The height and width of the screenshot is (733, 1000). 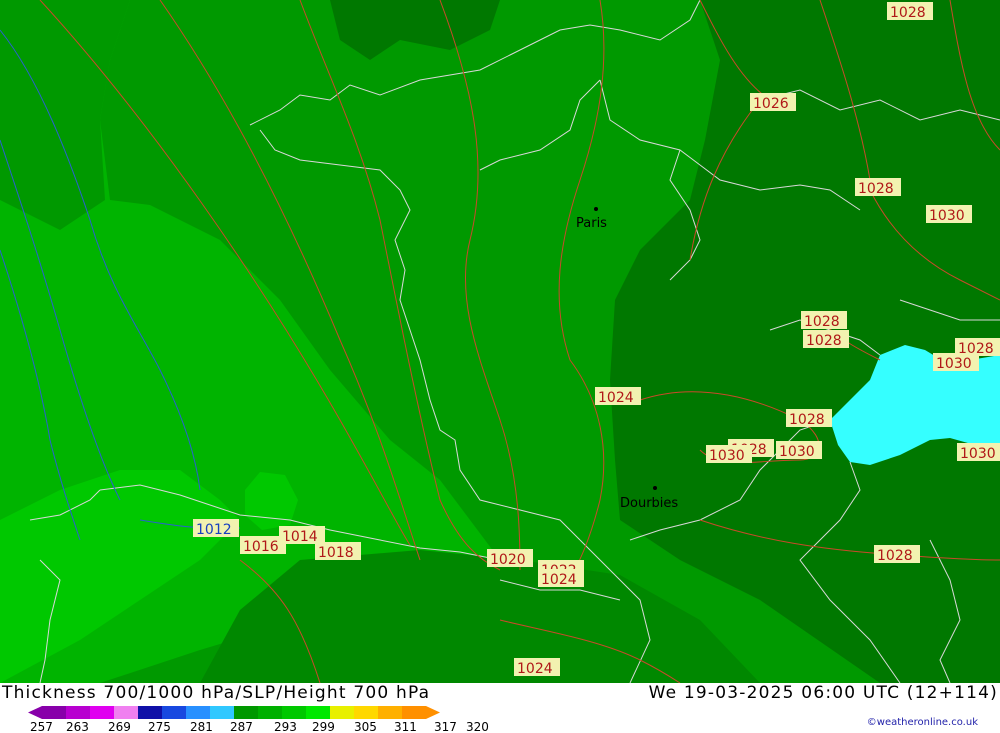 I want to click on legend-tick-label: 257, so click(x=41, y=726).